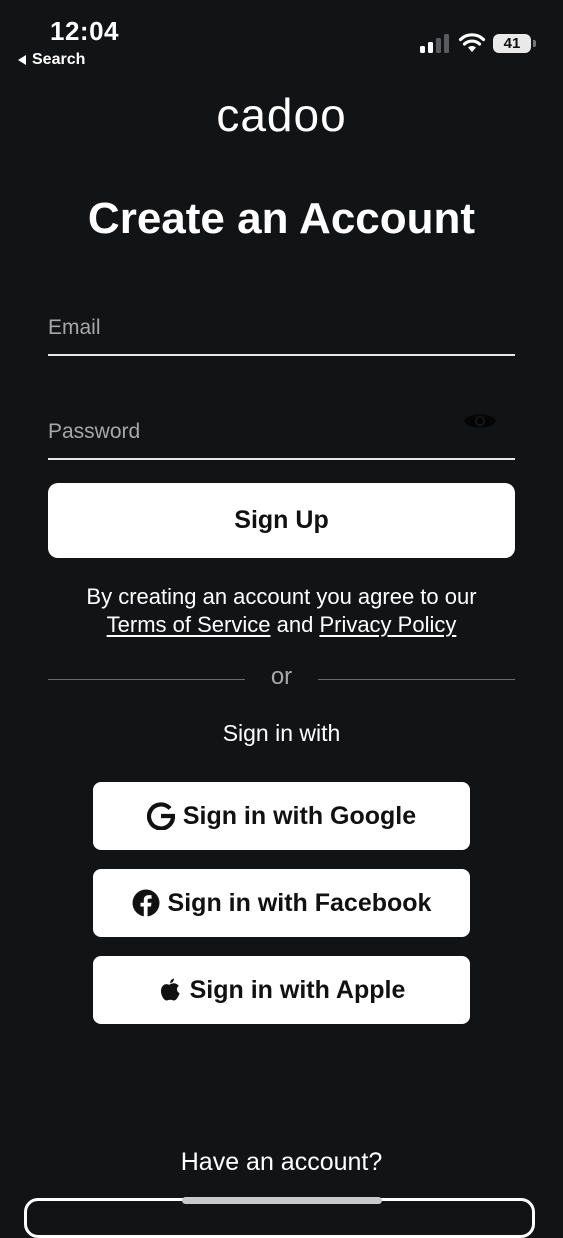  What do you see at coordinates (279, 1218) in the screenshot?
I see `log-in-button` at bounding box center [279, 1218].